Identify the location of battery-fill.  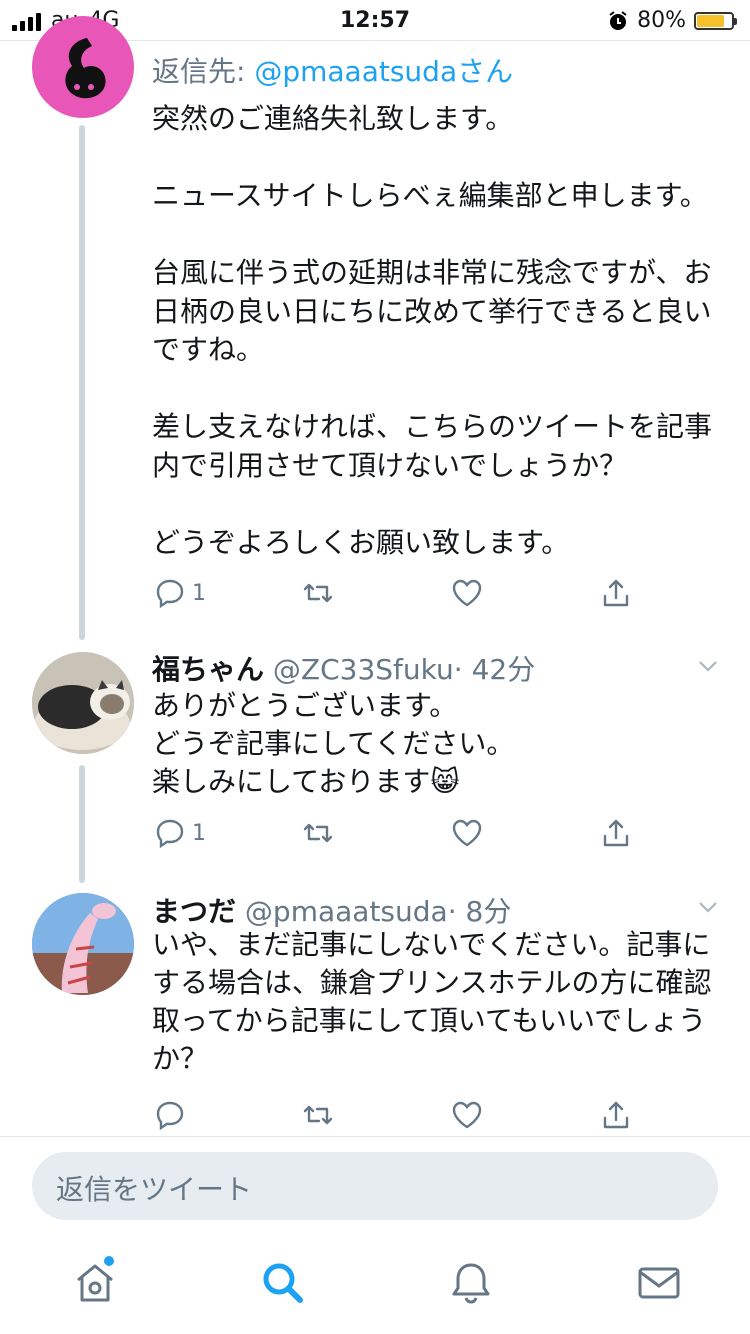
(711, 20).